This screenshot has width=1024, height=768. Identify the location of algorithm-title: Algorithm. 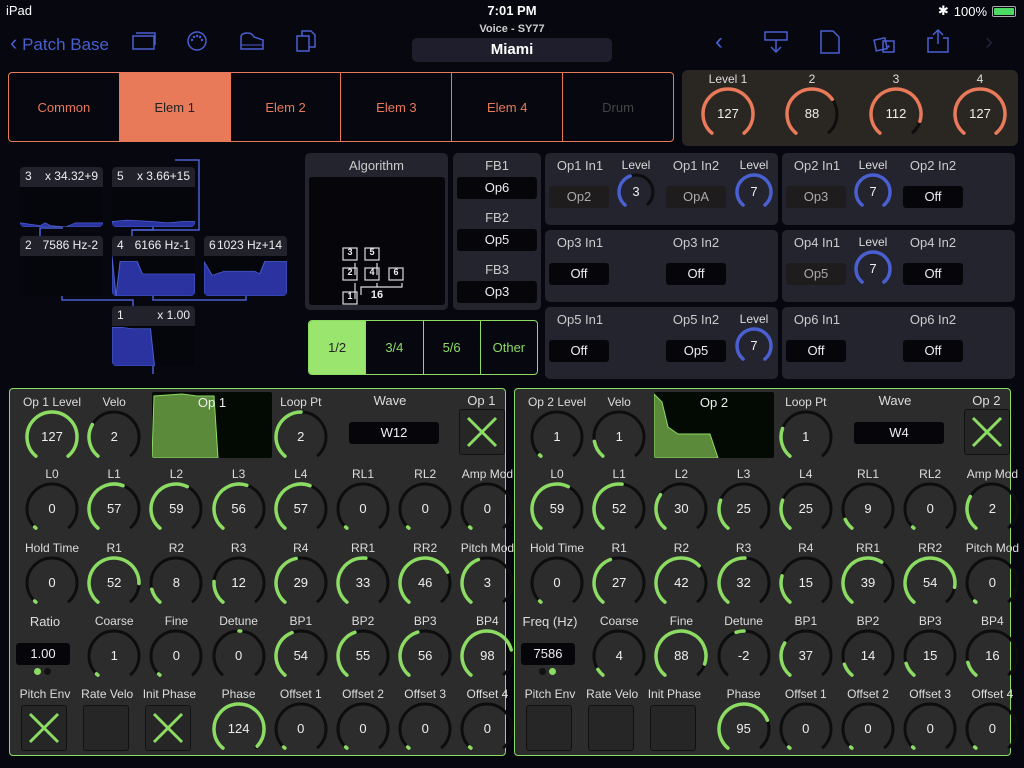
(376, 165).